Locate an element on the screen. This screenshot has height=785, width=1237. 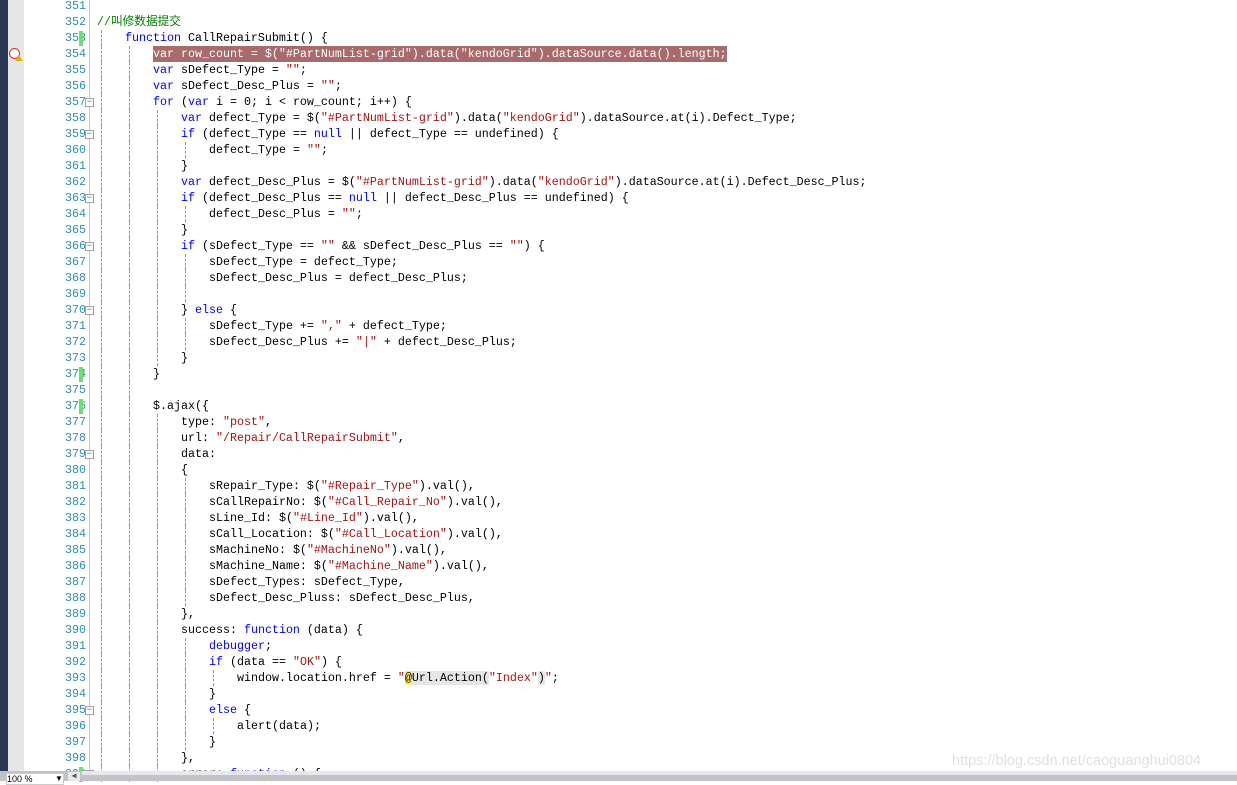
line-number: 351 is located at coordinates (75, 6).